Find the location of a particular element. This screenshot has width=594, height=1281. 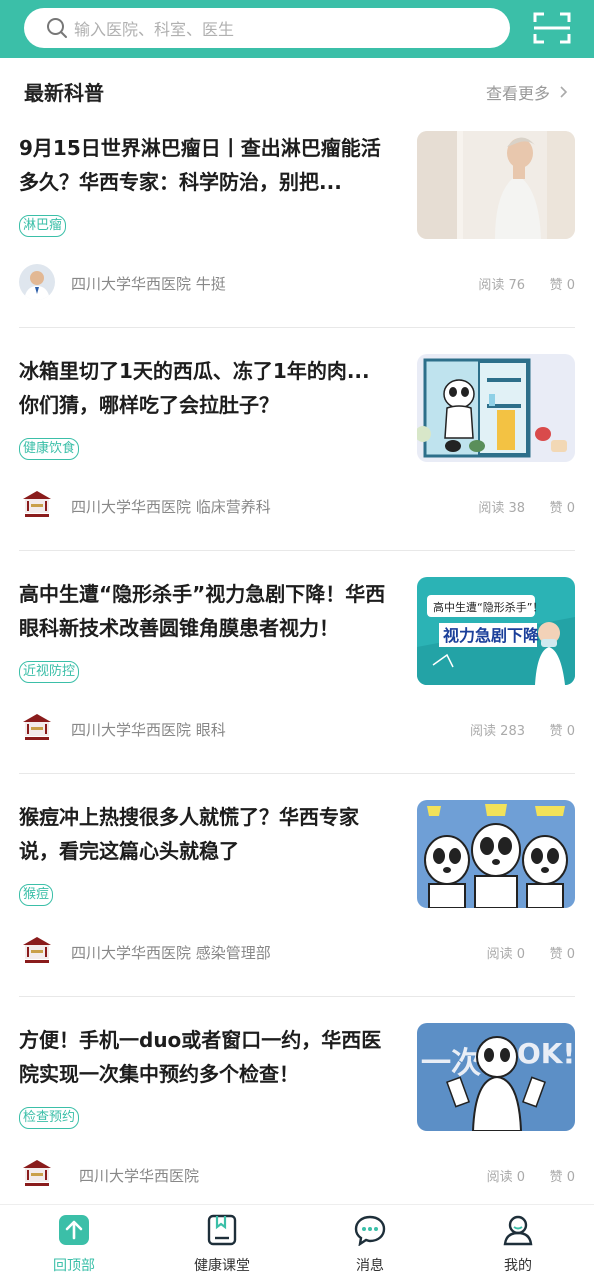

nav-label: 消息 is located at coordinates (370, 1266).